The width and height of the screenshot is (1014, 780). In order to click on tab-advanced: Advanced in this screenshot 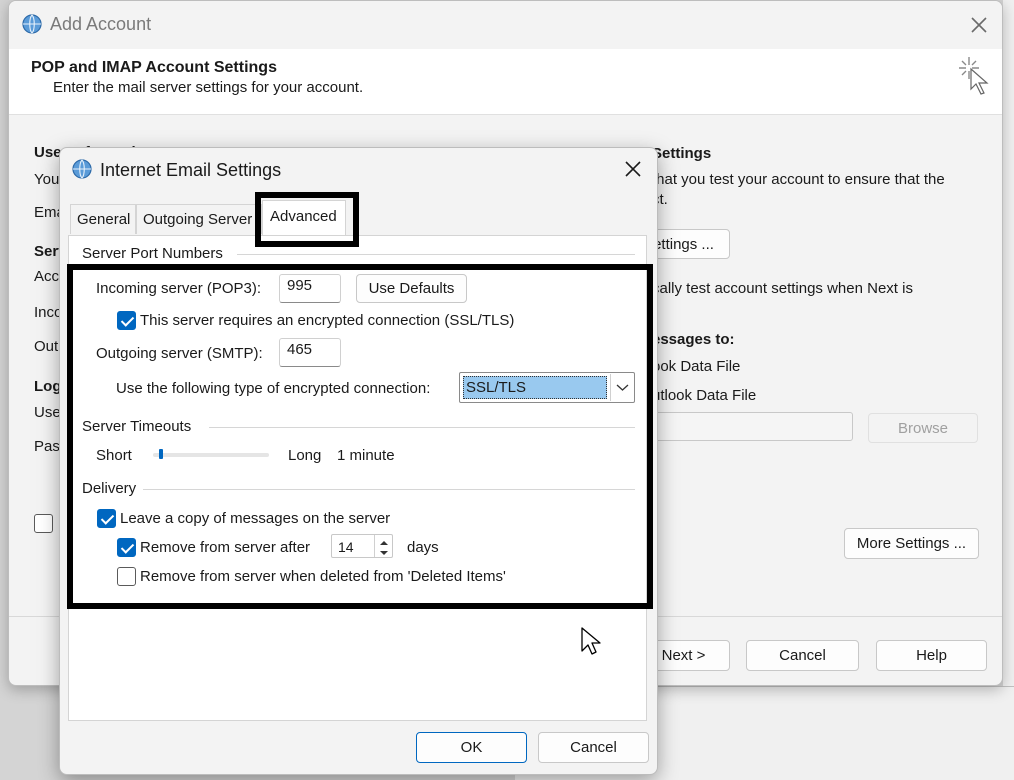, I will do `click(304, 218)`.